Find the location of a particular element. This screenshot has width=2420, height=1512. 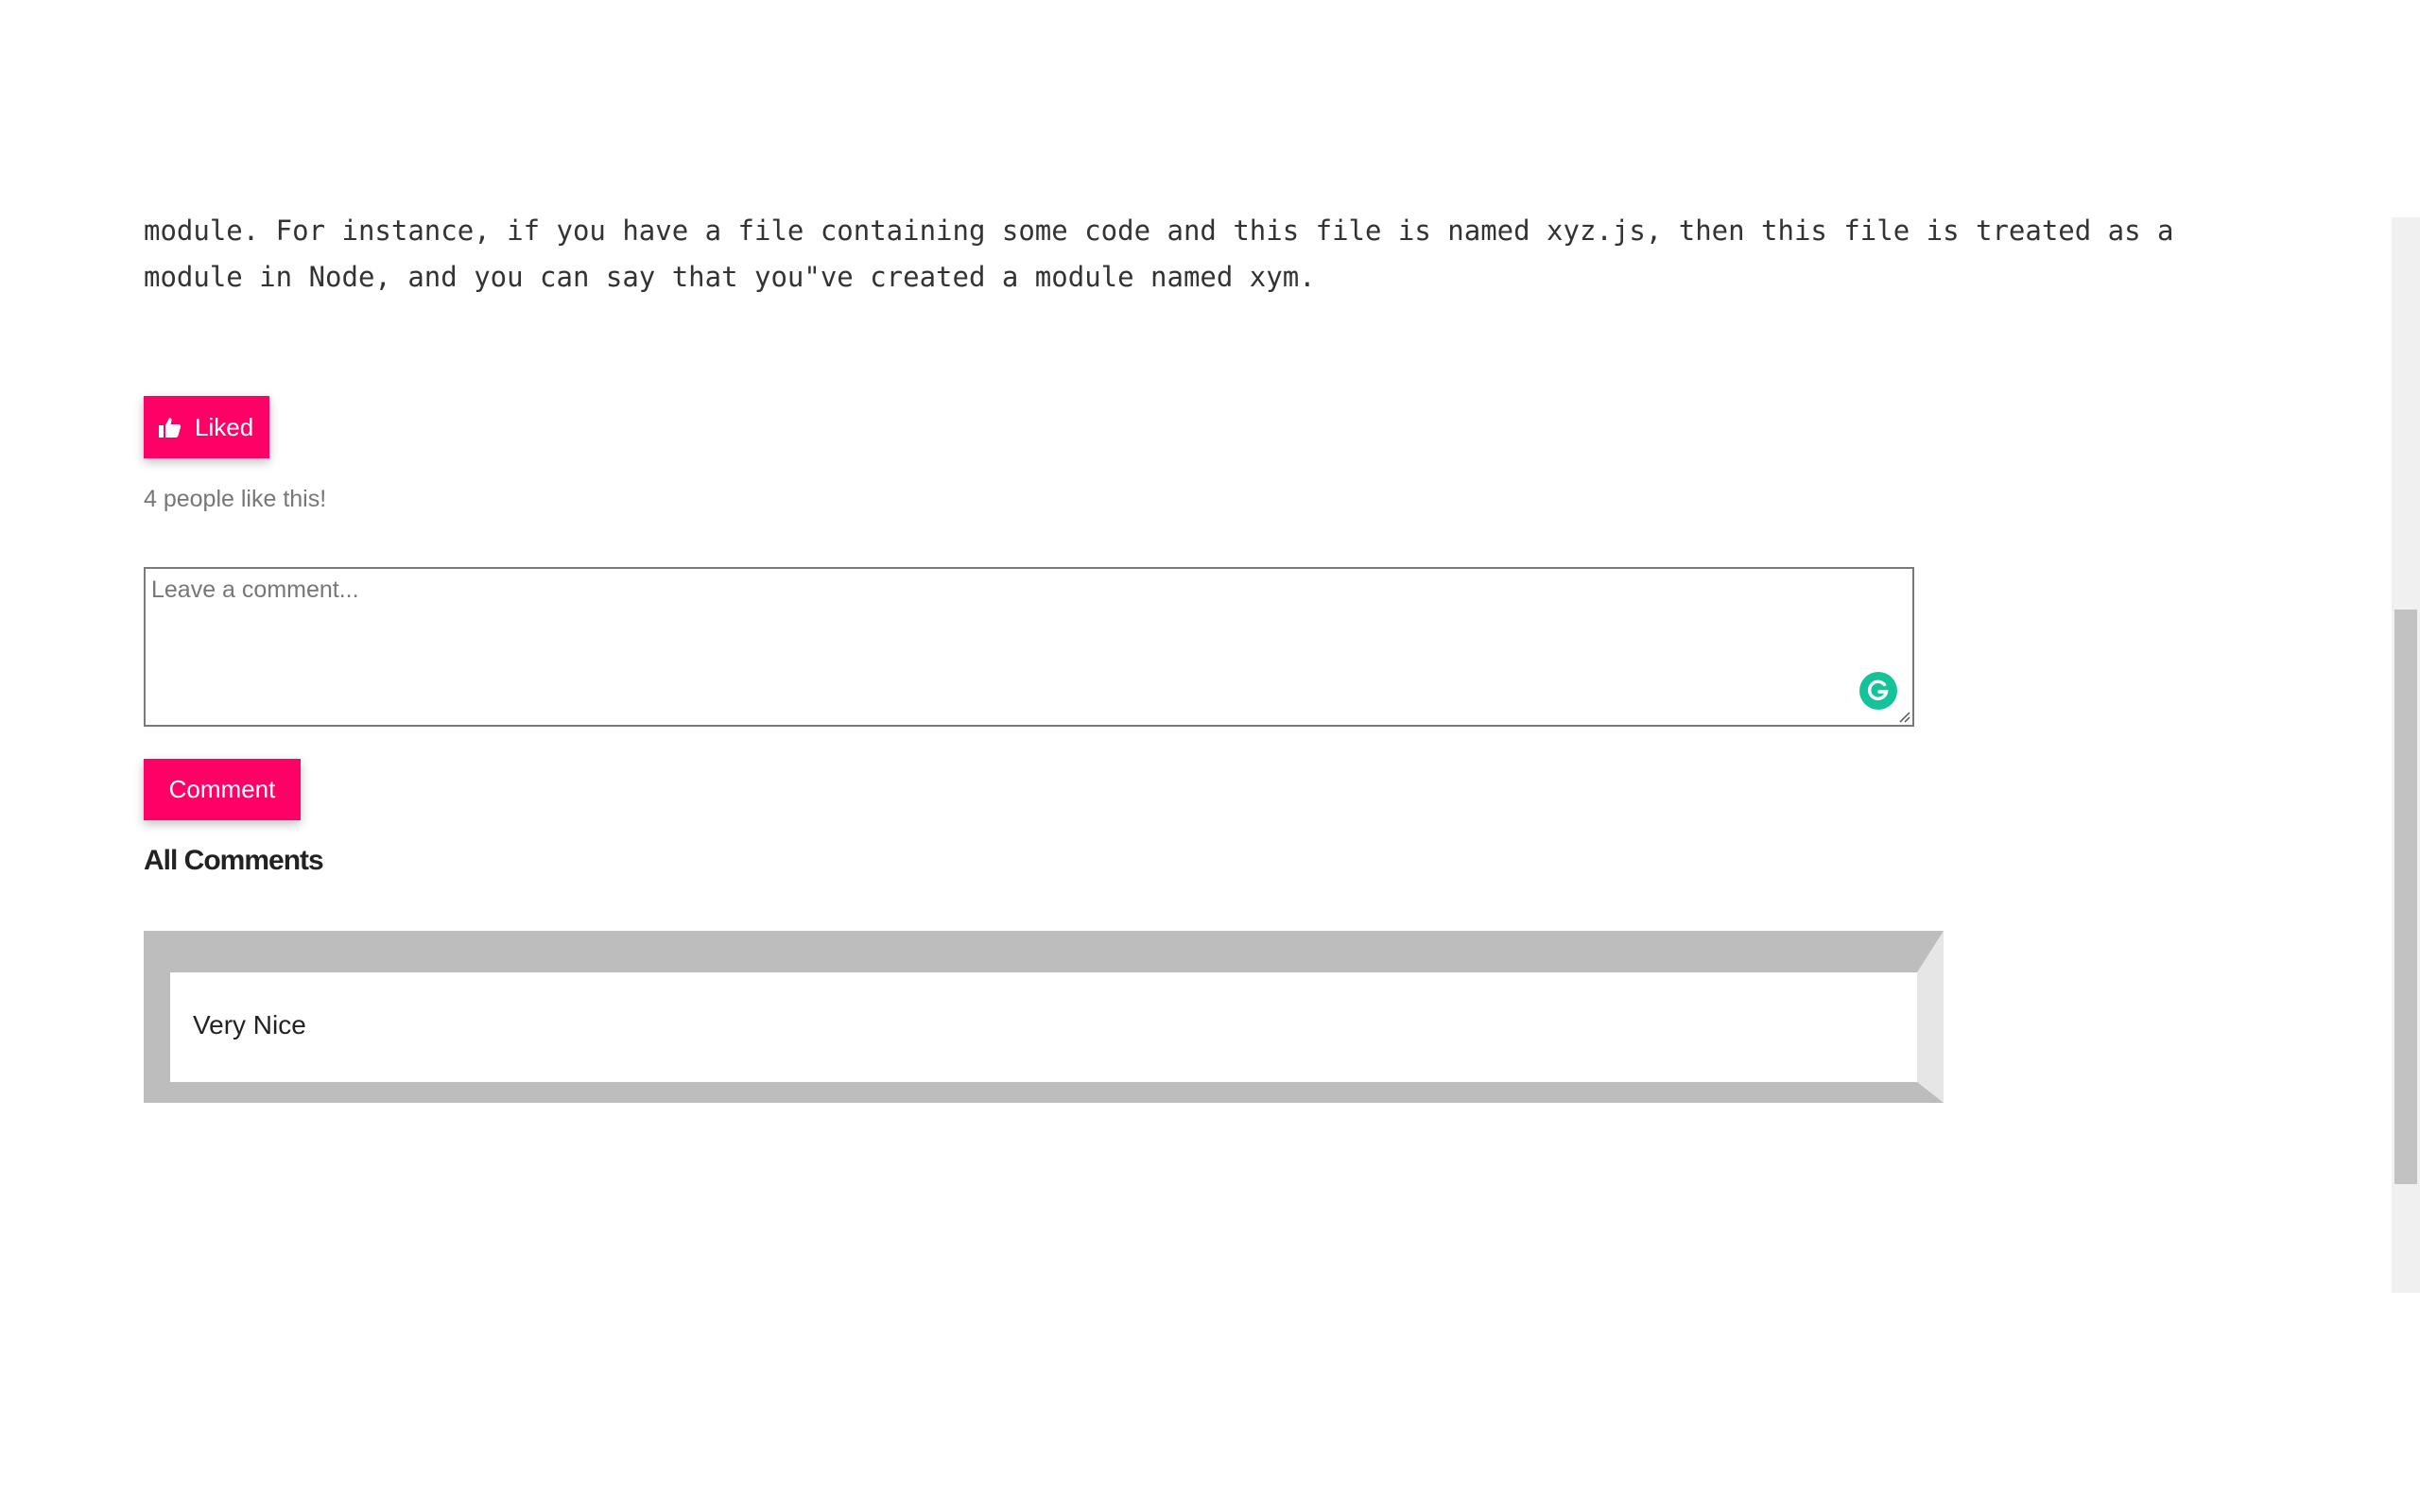

comment-submit-button: Comment is located at coordinates (222, 789).